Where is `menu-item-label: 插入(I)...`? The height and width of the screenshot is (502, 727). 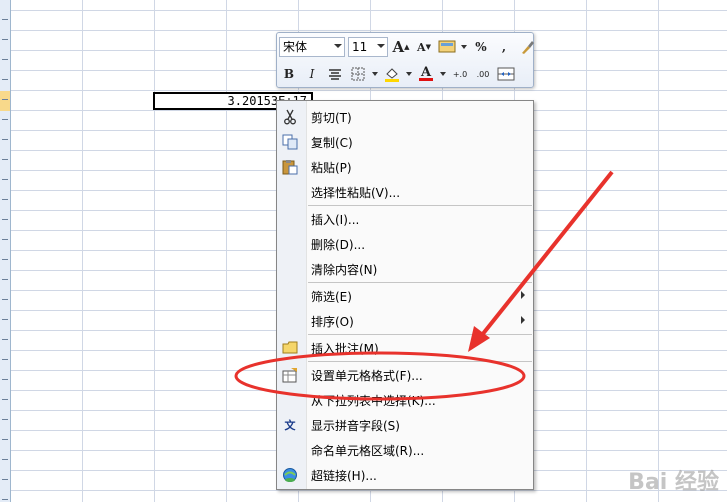 menu-item-label: 插入(I)... is located at coordinates (335, 220).